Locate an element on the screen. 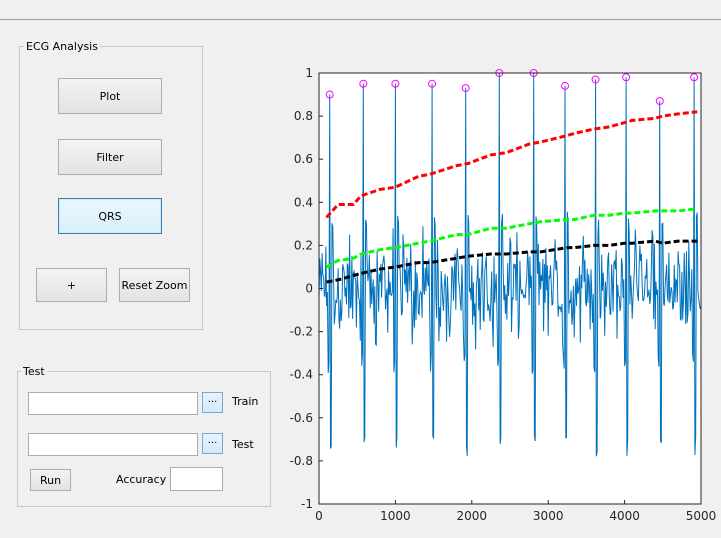 The height and width of the screenshot is (538, 721). y-tick-label: -0.8 is located at coordinates (301, 461).